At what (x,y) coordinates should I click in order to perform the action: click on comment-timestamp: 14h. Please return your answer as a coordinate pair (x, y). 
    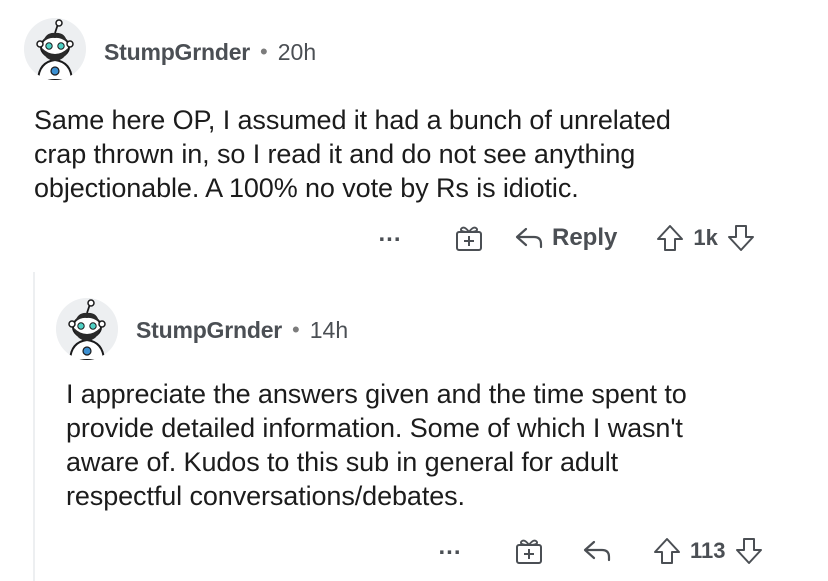
    Looking at the image, I should click on (329, 330).